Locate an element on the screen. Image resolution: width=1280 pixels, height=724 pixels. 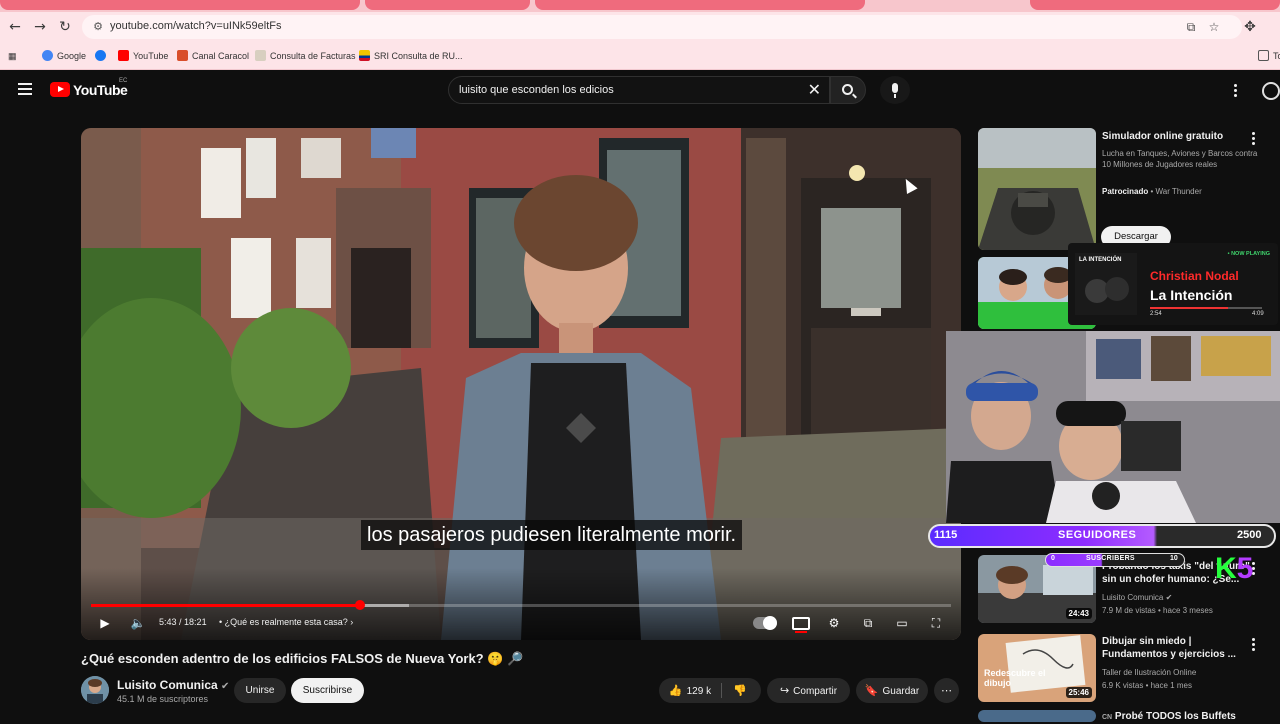
webcam-overlay is located at coordinates (1113, 427).